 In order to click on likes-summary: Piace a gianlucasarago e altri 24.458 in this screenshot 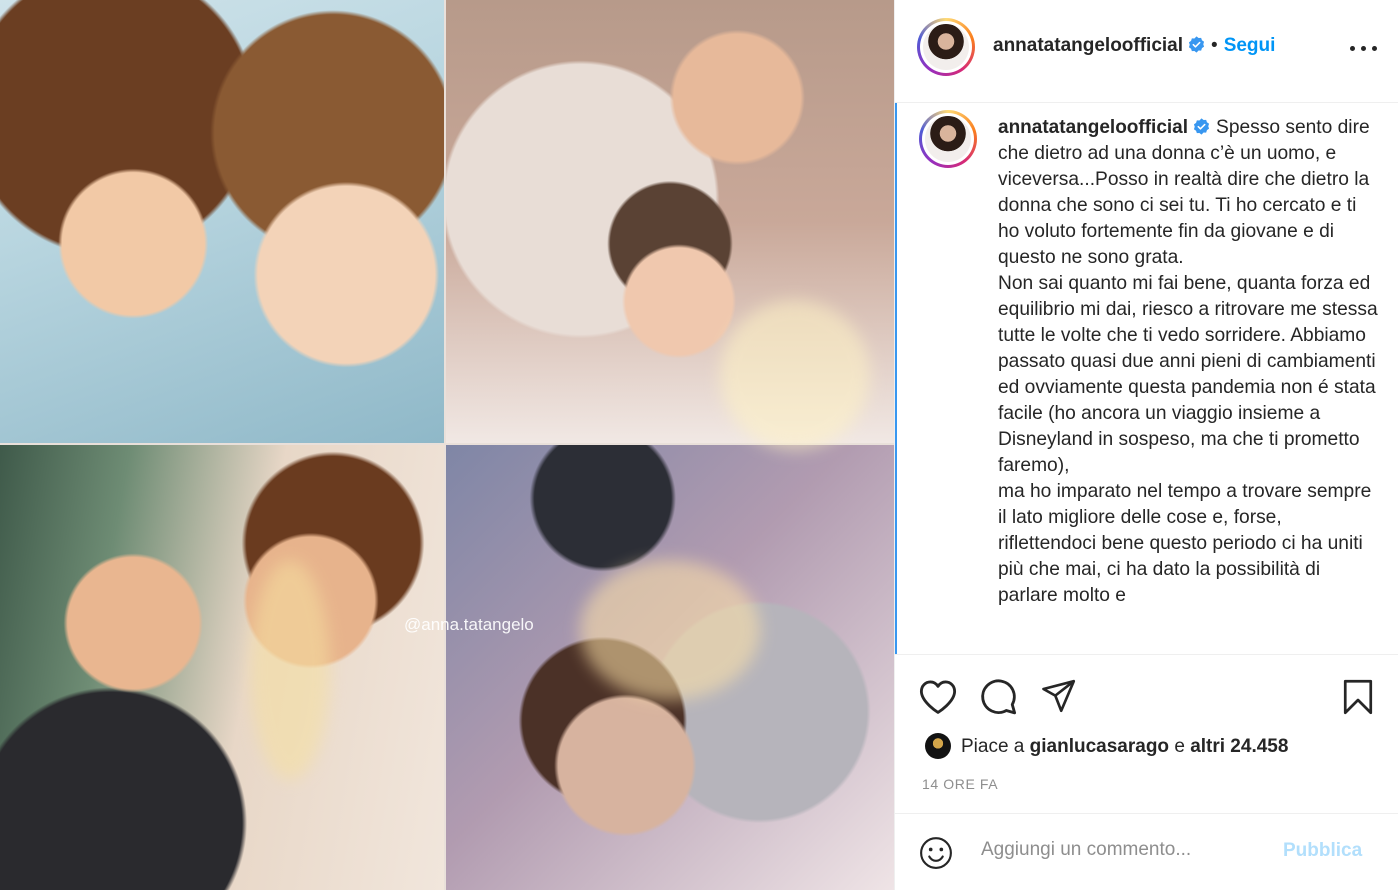, I will do `click(1106, 746)`.